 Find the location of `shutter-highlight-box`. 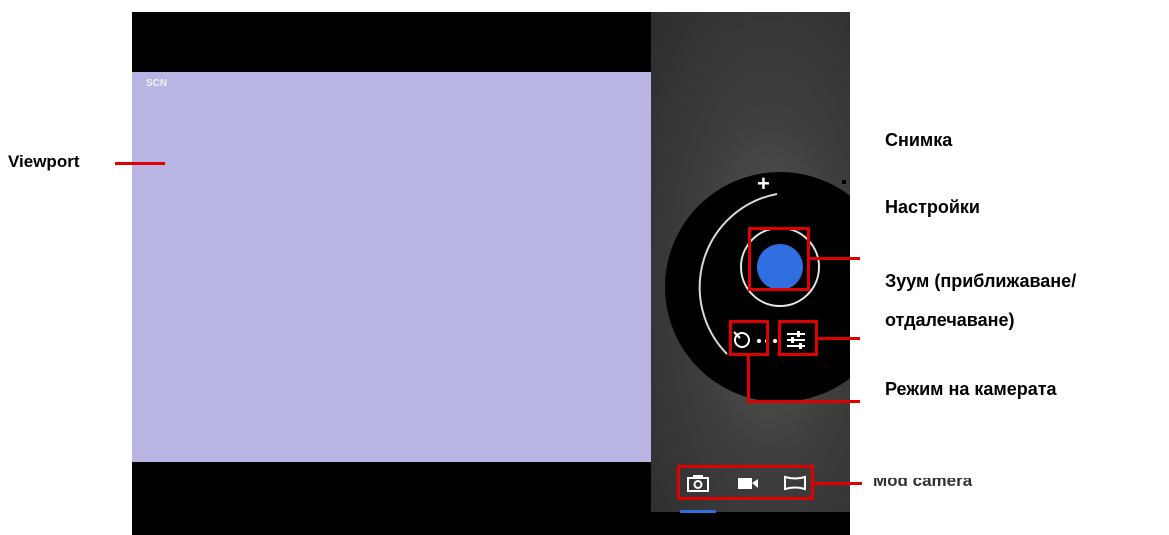

shutter-highlight-box is located at coordinates (779, 259).